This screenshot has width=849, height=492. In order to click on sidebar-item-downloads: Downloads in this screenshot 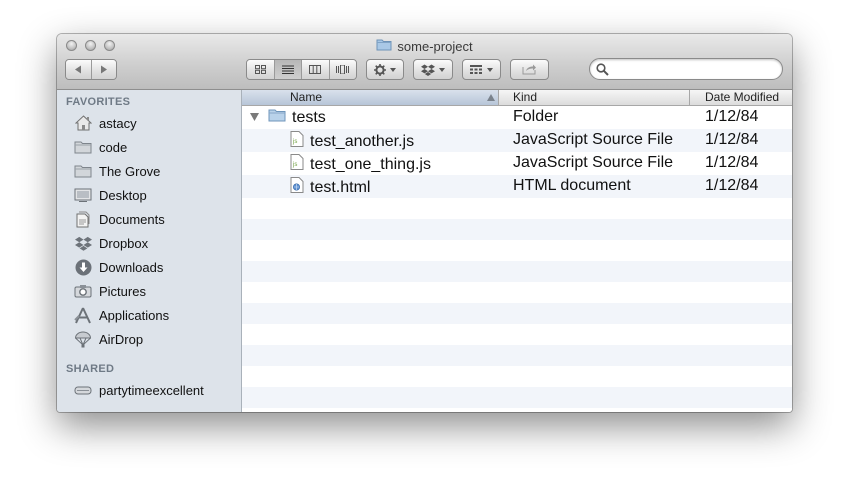, I will do `click(118, 267)`.